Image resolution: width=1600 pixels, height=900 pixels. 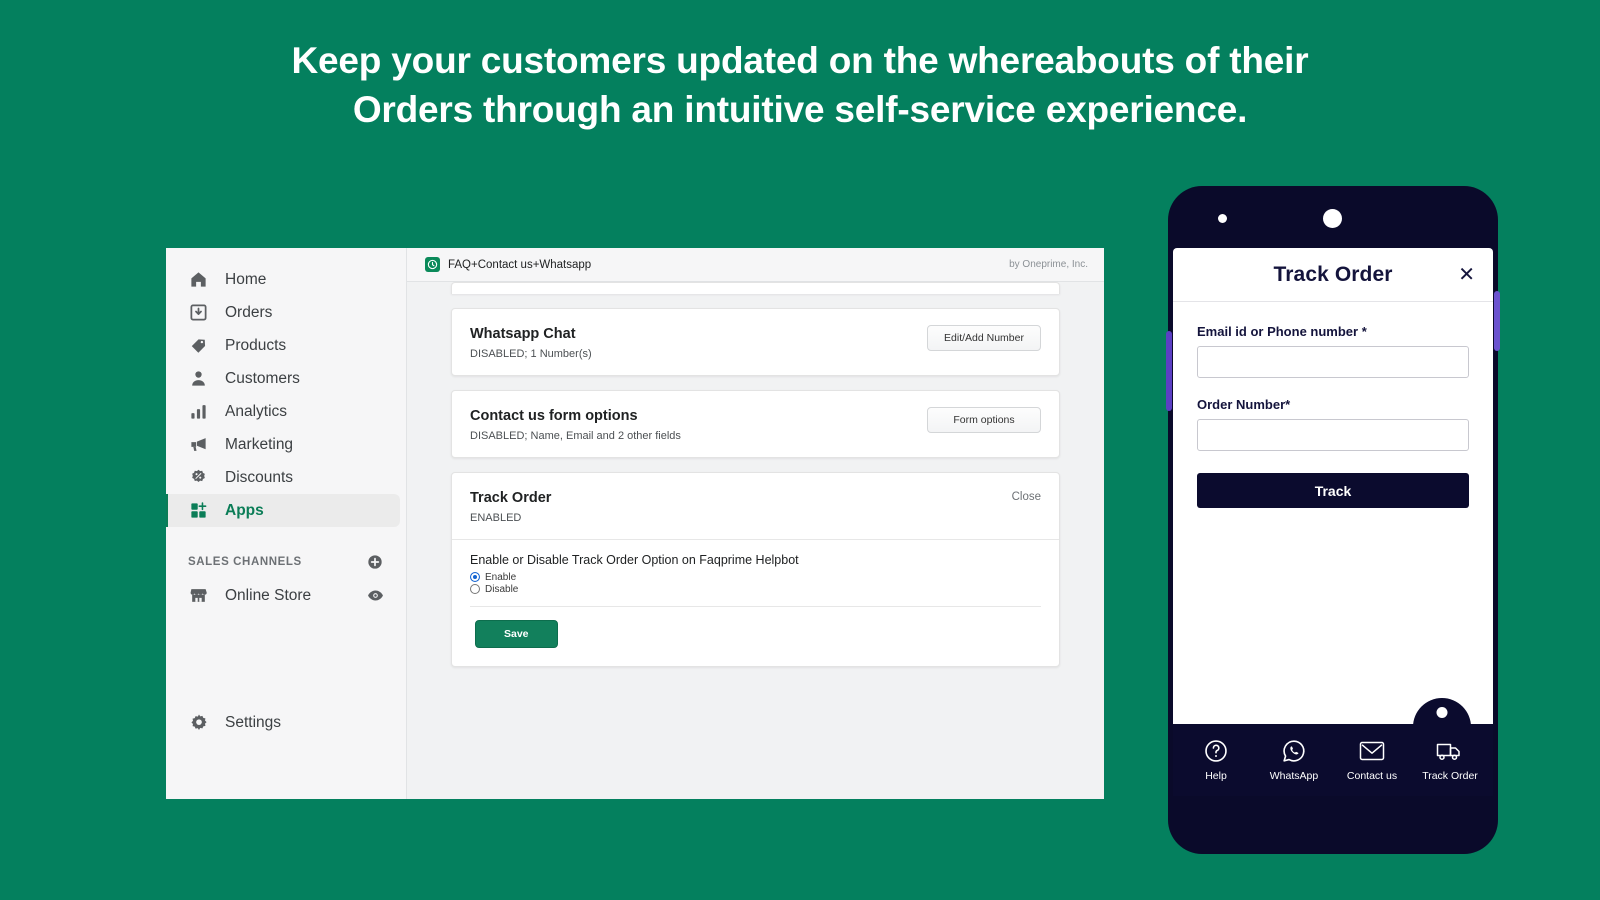 I want to click on bottom-nav-item-whatsapp: WhatsApp, so click(x=1294, y=760).